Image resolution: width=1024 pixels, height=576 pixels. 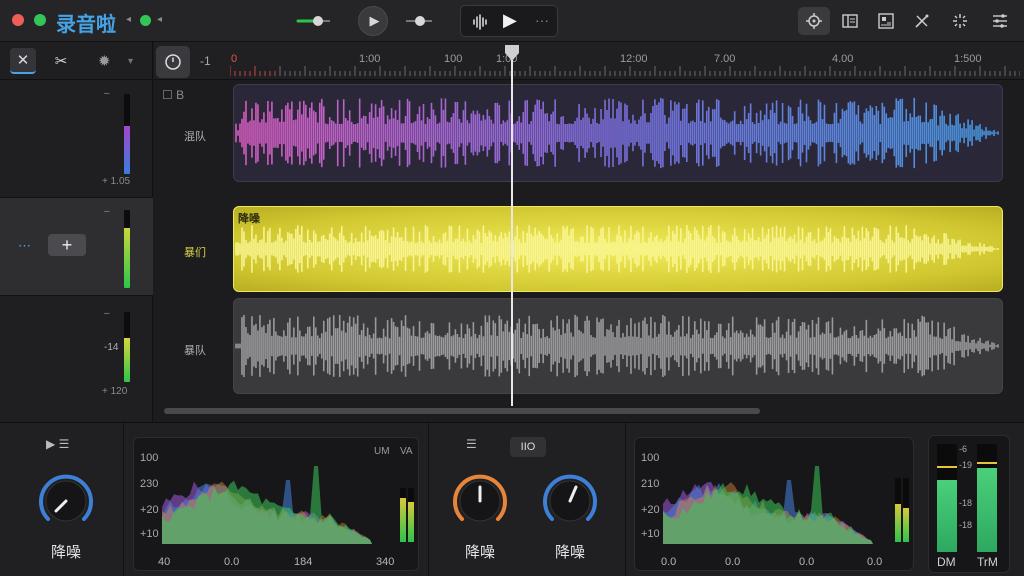 I want to click on spark-icon, so click(x=960, y=21).